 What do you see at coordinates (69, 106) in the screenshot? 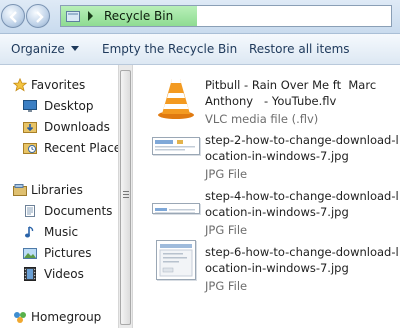
I see `nav-desktop-label: Desktop` at bounding box center [69, 106].